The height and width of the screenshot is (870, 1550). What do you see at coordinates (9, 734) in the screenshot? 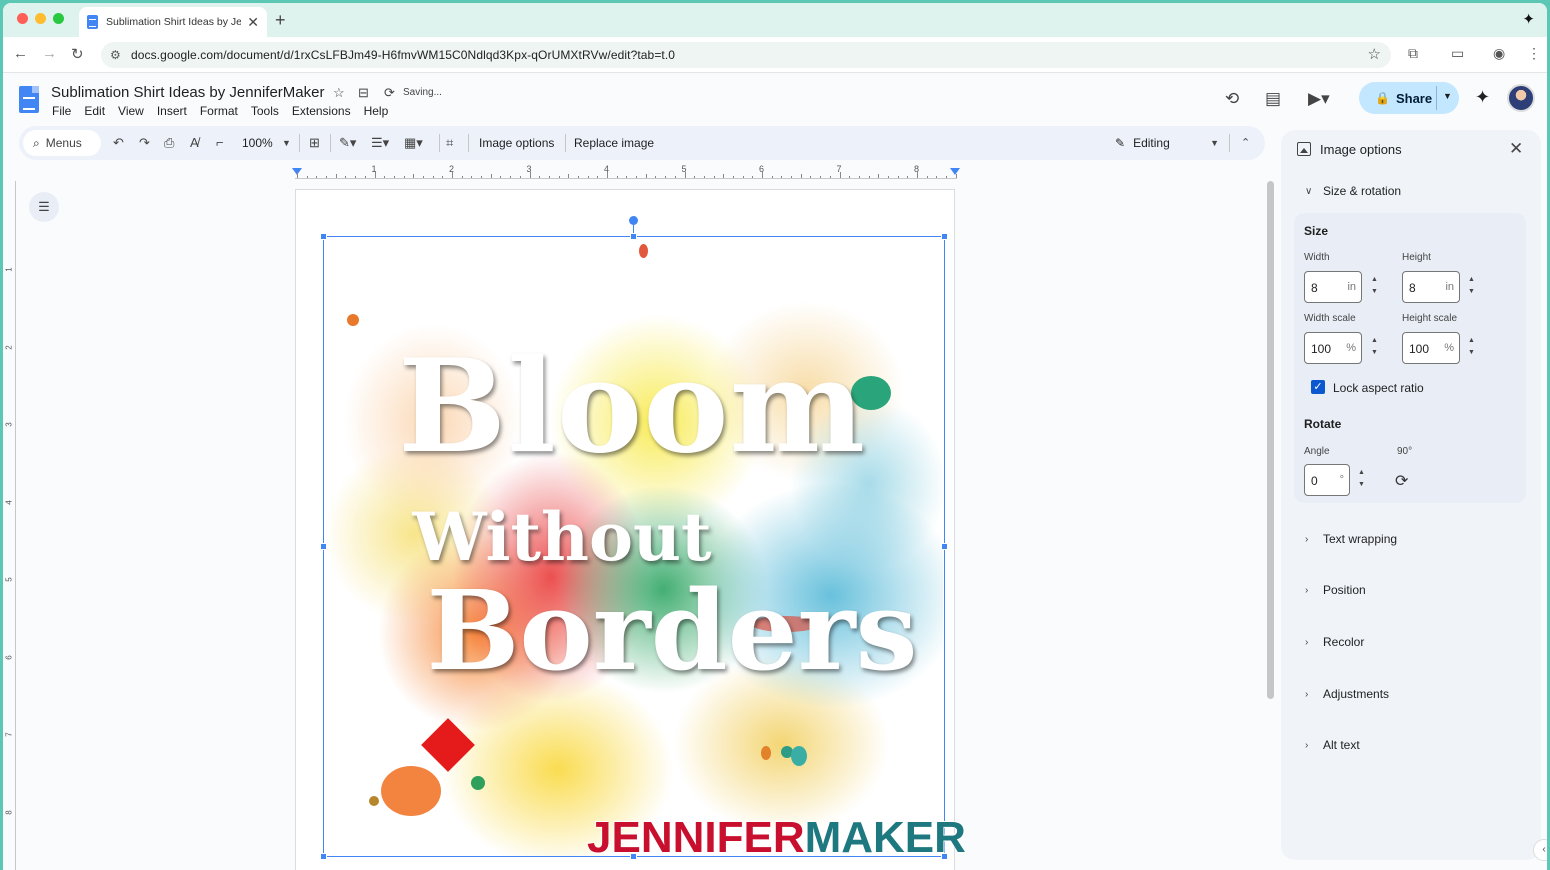
I see `vertical-ruler-number: 7` at bounding box center [9, 734].